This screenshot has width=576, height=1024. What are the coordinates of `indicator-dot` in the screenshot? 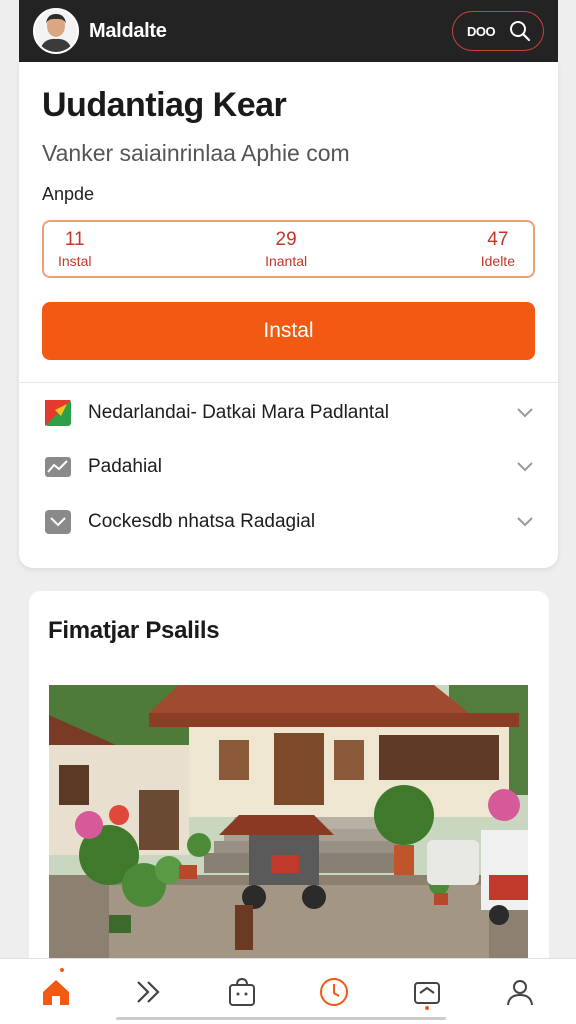 It's located at (426, 1007).